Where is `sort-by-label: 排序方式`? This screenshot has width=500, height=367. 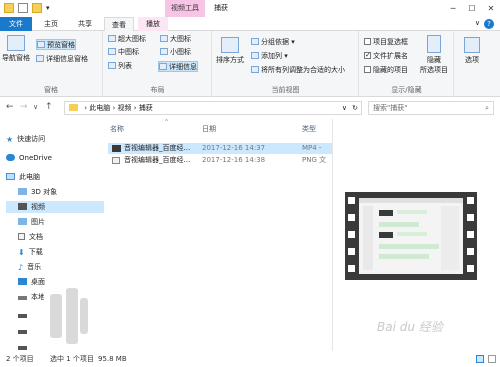 sort-by-label: 排序方式 is located at coordinates (230, 60).